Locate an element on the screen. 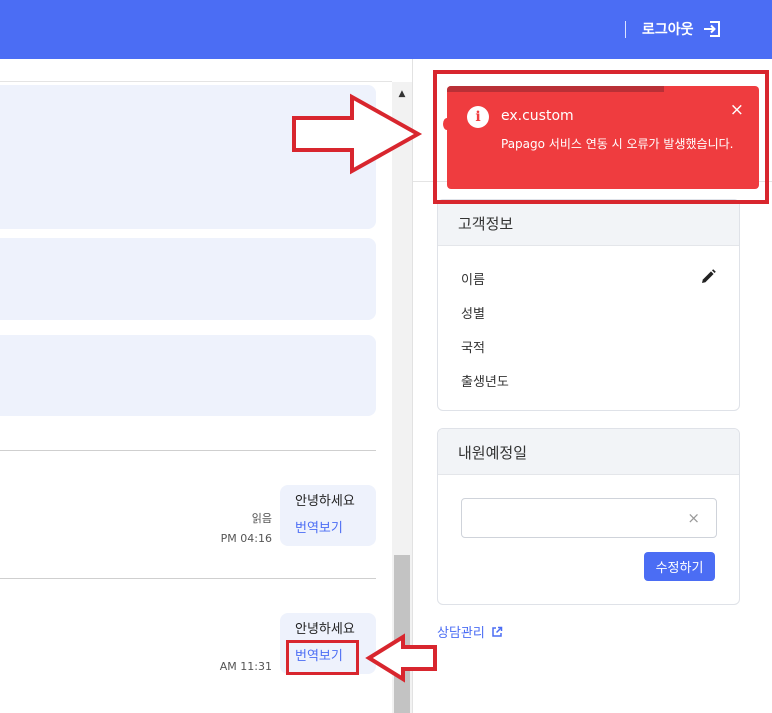 The image size is (772, 713). visit-date-panel: 내원예정일 × 수정하기 is located at coordinates (588, 516).